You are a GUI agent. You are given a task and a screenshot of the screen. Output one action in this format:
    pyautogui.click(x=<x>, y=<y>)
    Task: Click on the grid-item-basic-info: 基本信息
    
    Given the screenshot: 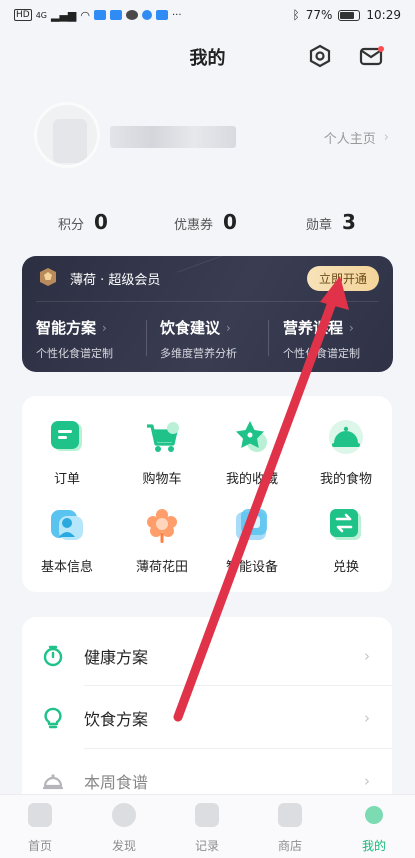 What is the action you would take?
    pyautogui.click(x=67, y=540)
    